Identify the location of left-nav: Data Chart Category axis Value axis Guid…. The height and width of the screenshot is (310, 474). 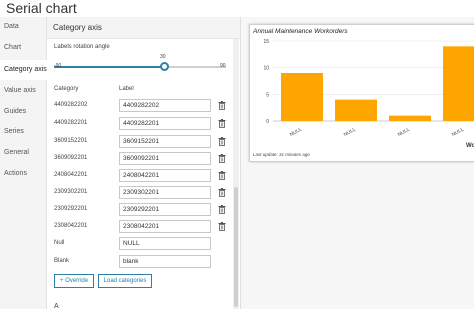
(23, 163).